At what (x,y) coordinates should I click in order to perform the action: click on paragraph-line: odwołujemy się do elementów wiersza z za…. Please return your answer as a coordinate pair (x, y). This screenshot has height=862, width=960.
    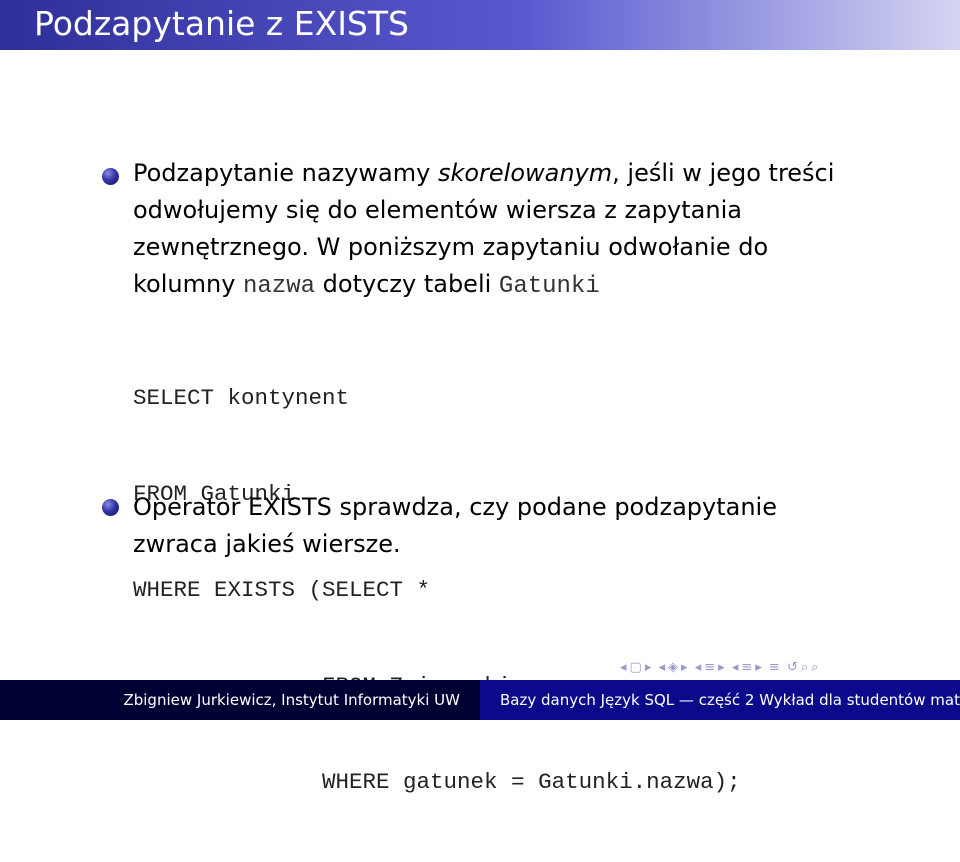
    Looking at the image, I should click on (437, 210).